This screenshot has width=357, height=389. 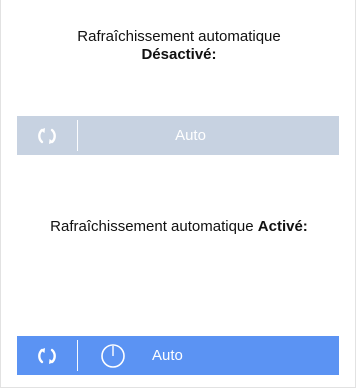 What do you see at coordinates (208, 135) in the screenshot?
I see `auto-label-disabled: Auto` at bounding box center [208, 135].